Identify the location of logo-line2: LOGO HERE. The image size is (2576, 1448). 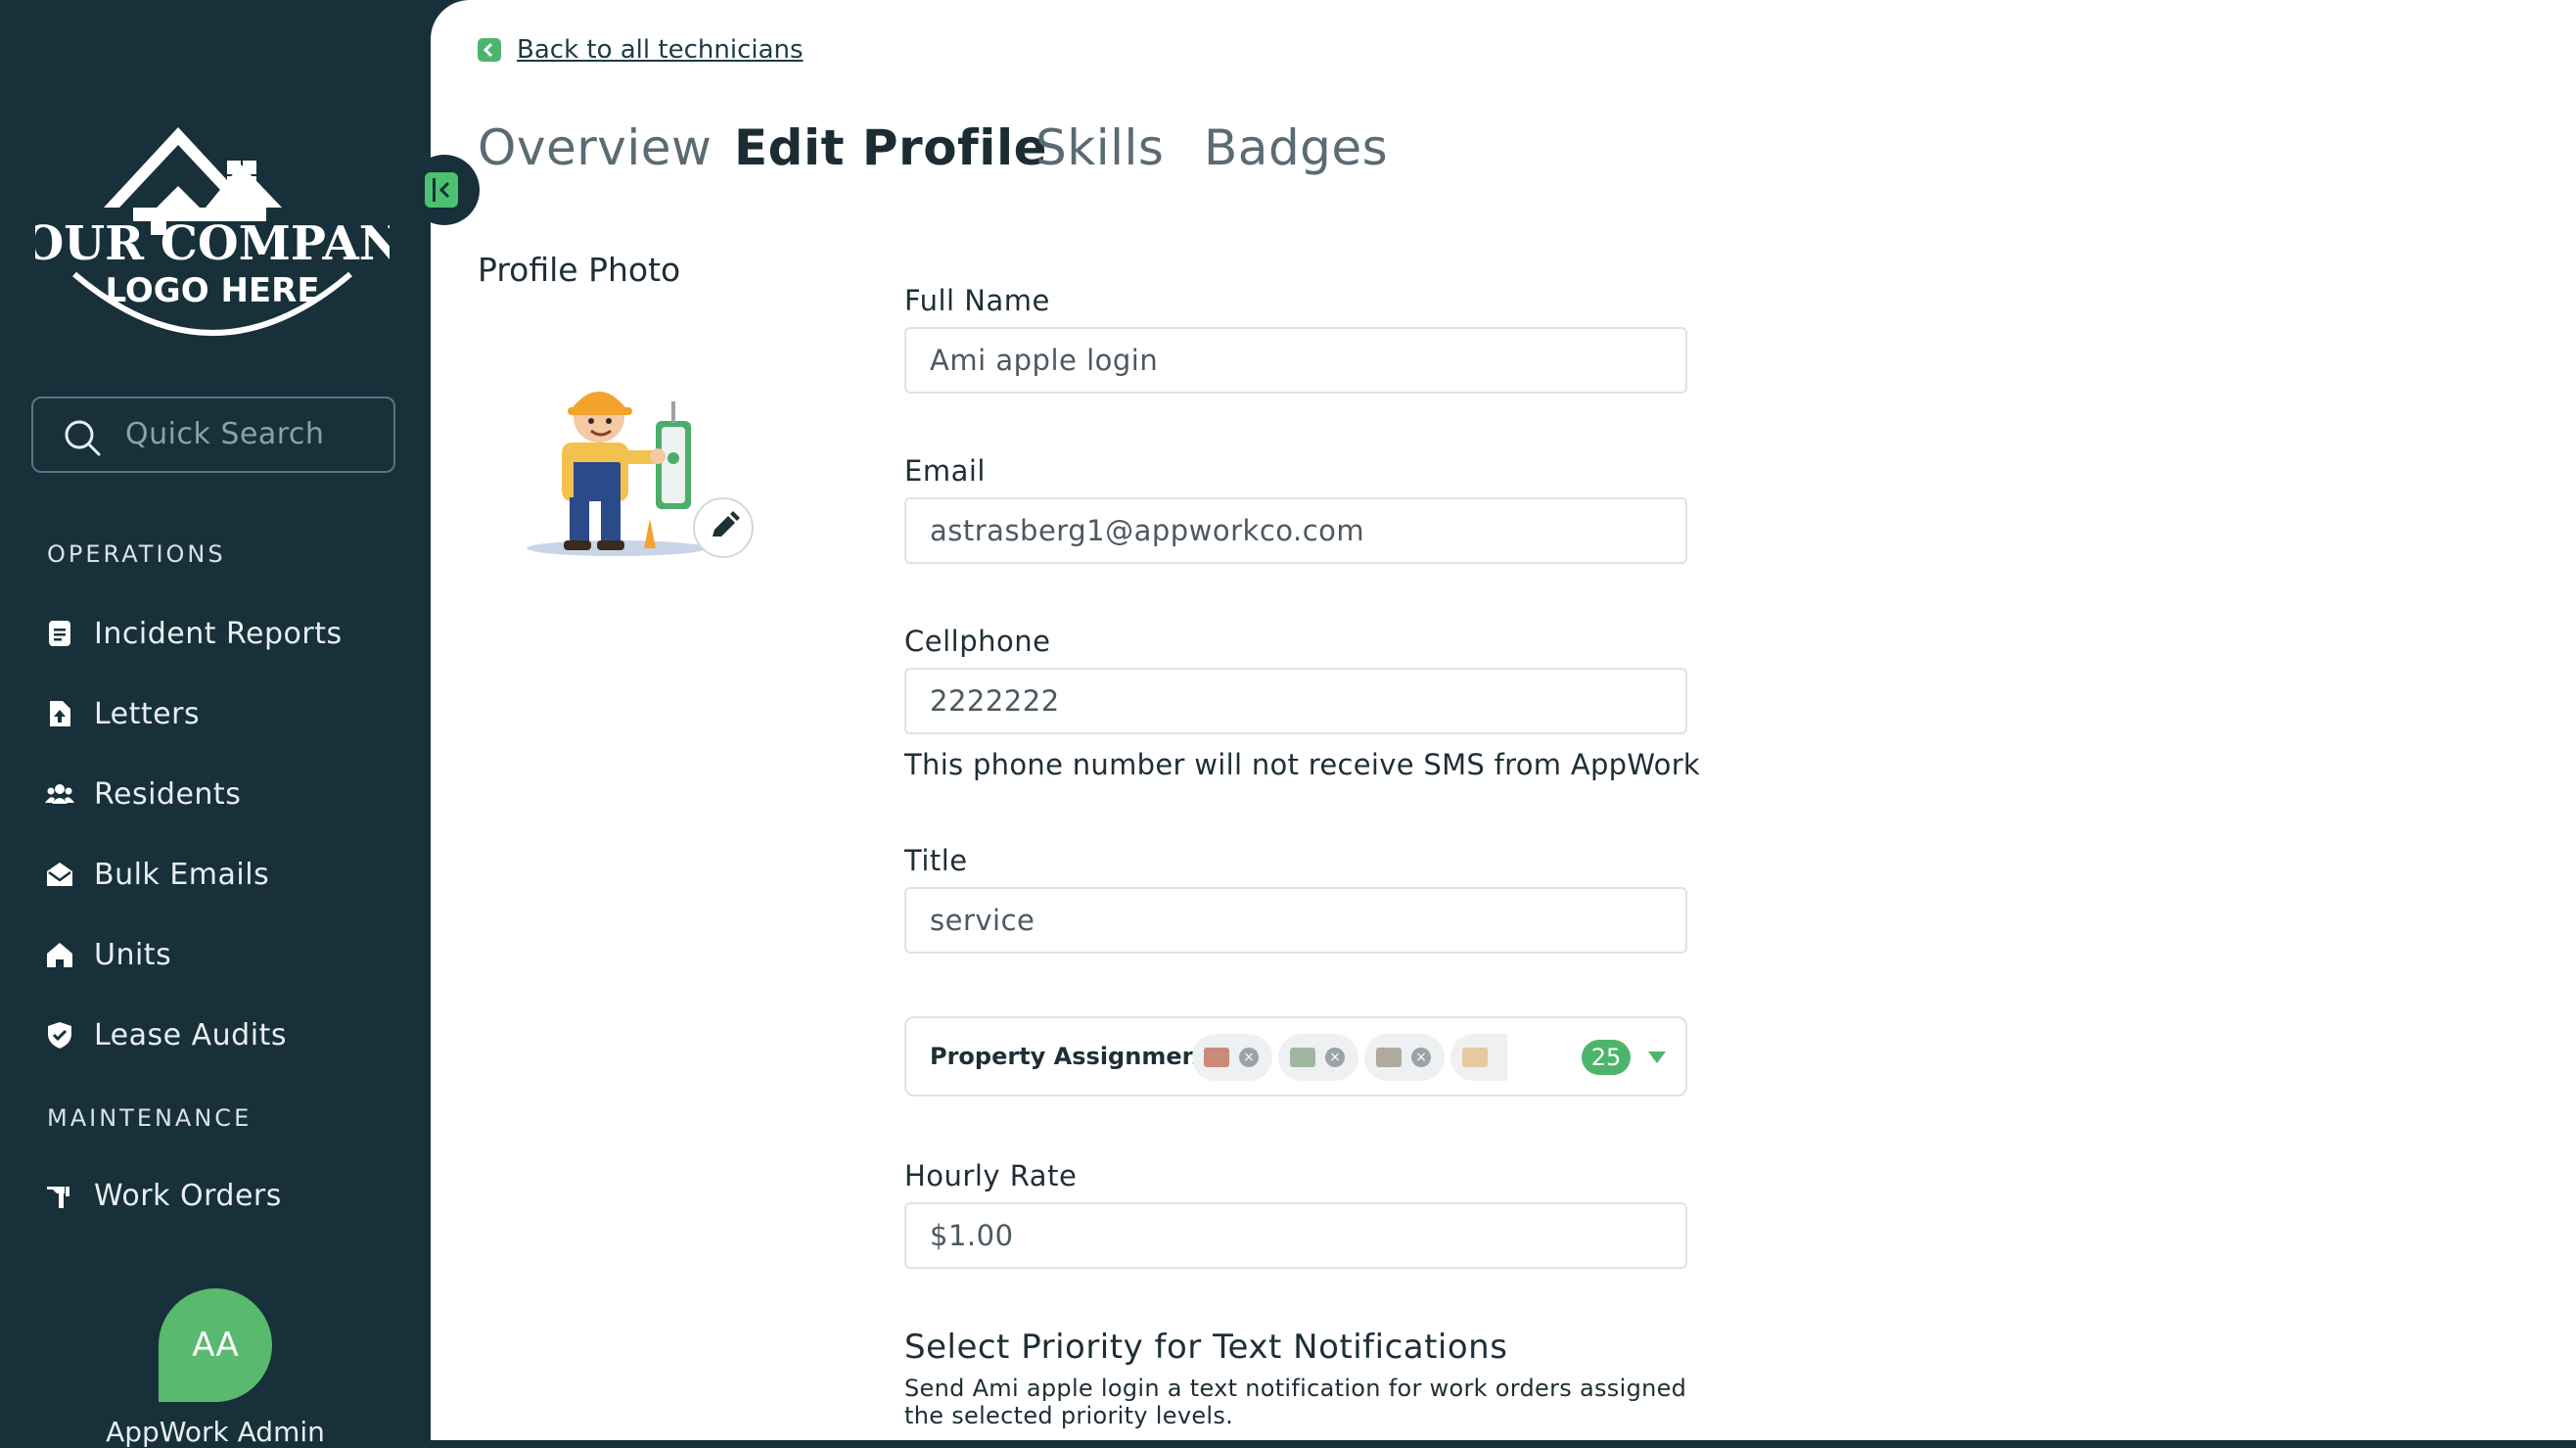
(212, 290).